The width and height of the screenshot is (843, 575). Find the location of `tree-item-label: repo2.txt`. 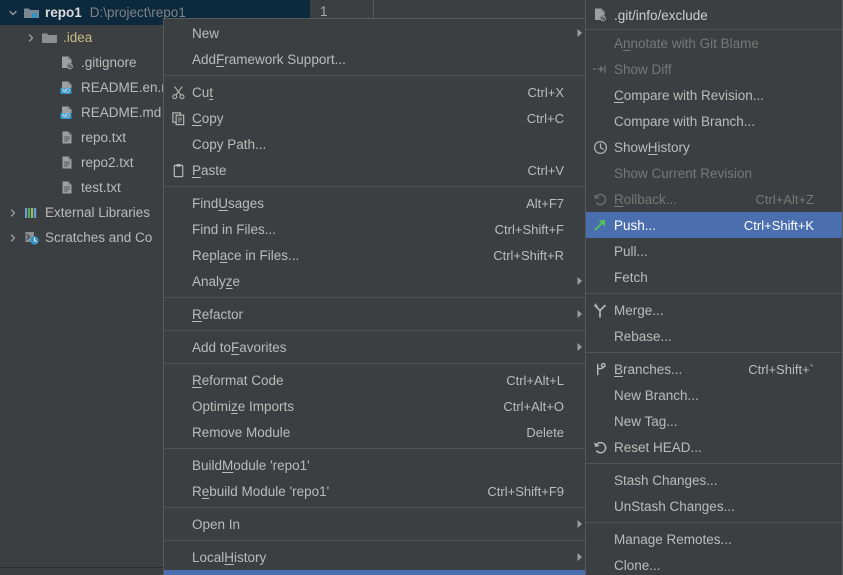

tree-item-label: repo2.txt is located at coordinates (107, 162).